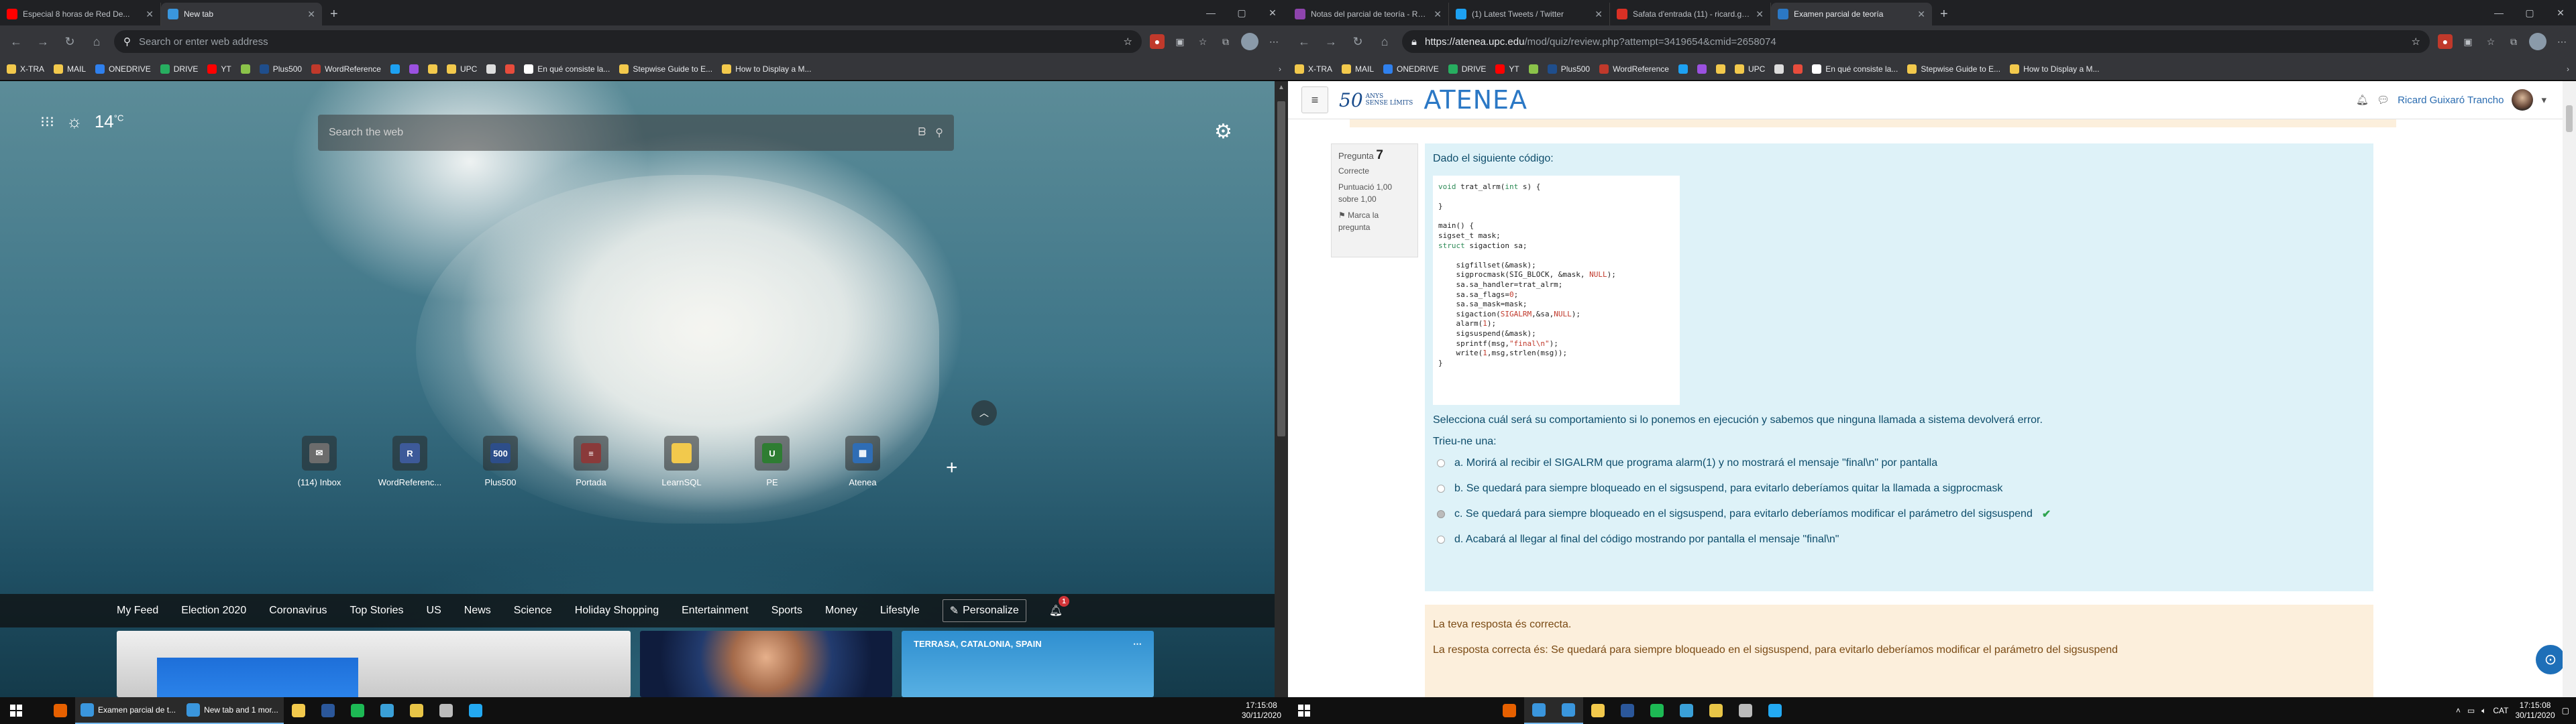  I want to click on taskbar-vscode, so click(1775, 710).